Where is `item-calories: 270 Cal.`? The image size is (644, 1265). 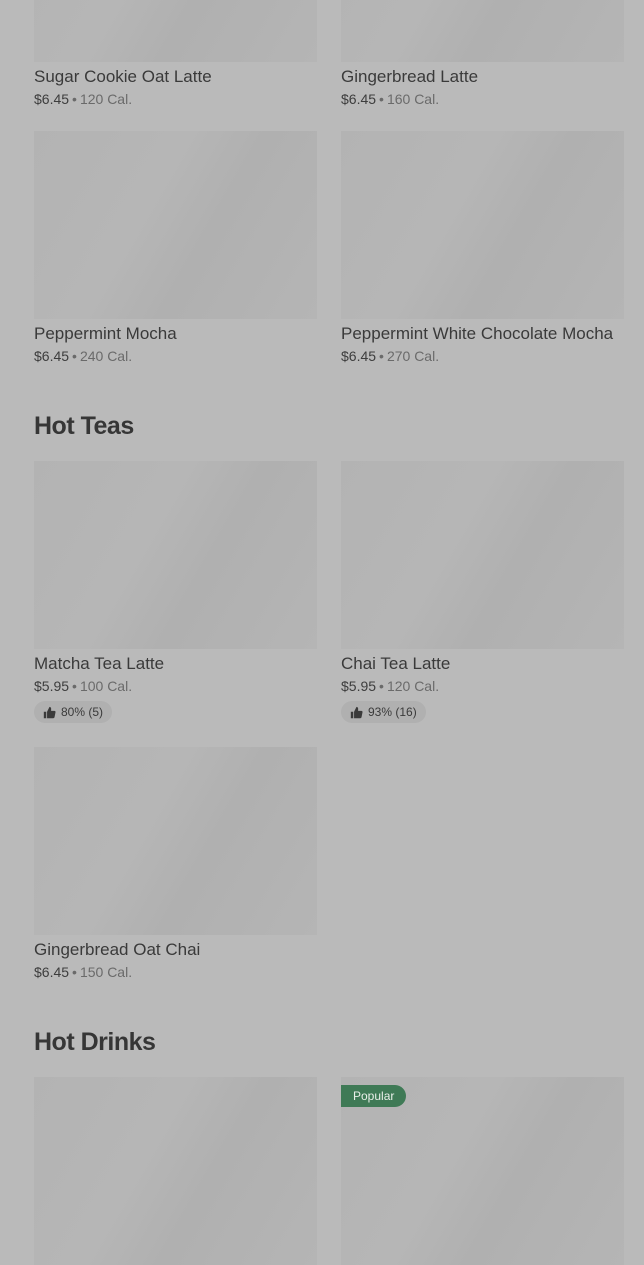 item-calories: 270 Cal. is located at coordinates (413, 356).